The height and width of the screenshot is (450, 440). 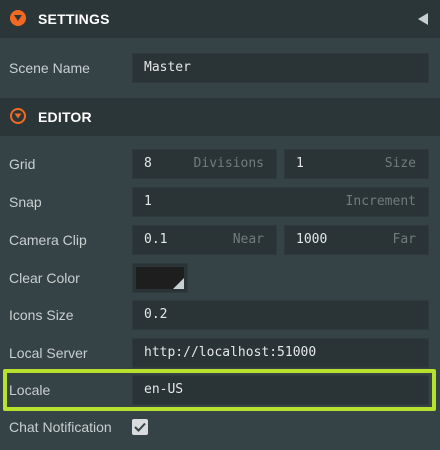 I want to click on clear-color-label: Clear Color, so click(x=44, y=278).